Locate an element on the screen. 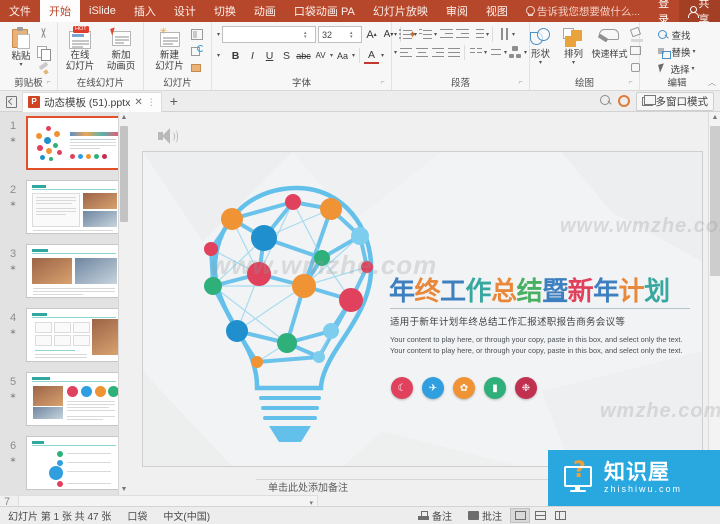 Image resolution: width=720 pixels, height=524 pixels. paragraph-caret-2: ▾ is located at coordinates (395, 53).